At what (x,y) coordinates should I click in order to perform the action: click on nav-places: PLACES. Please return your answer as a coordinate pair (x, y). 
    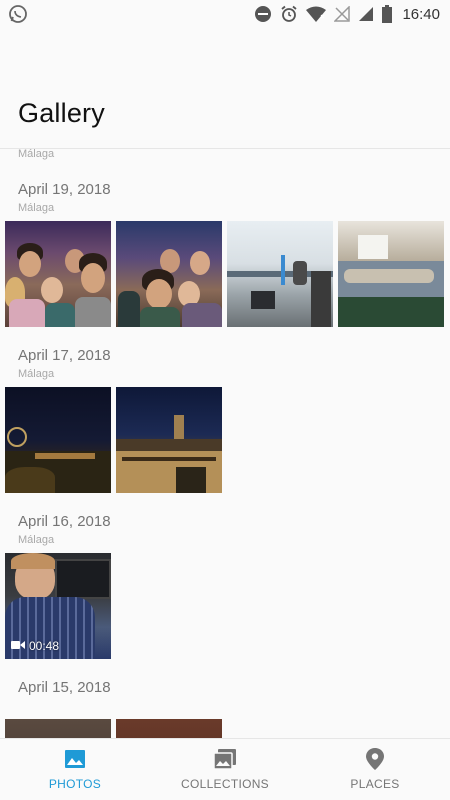
    Looking at the image, I should click on (375, 769).